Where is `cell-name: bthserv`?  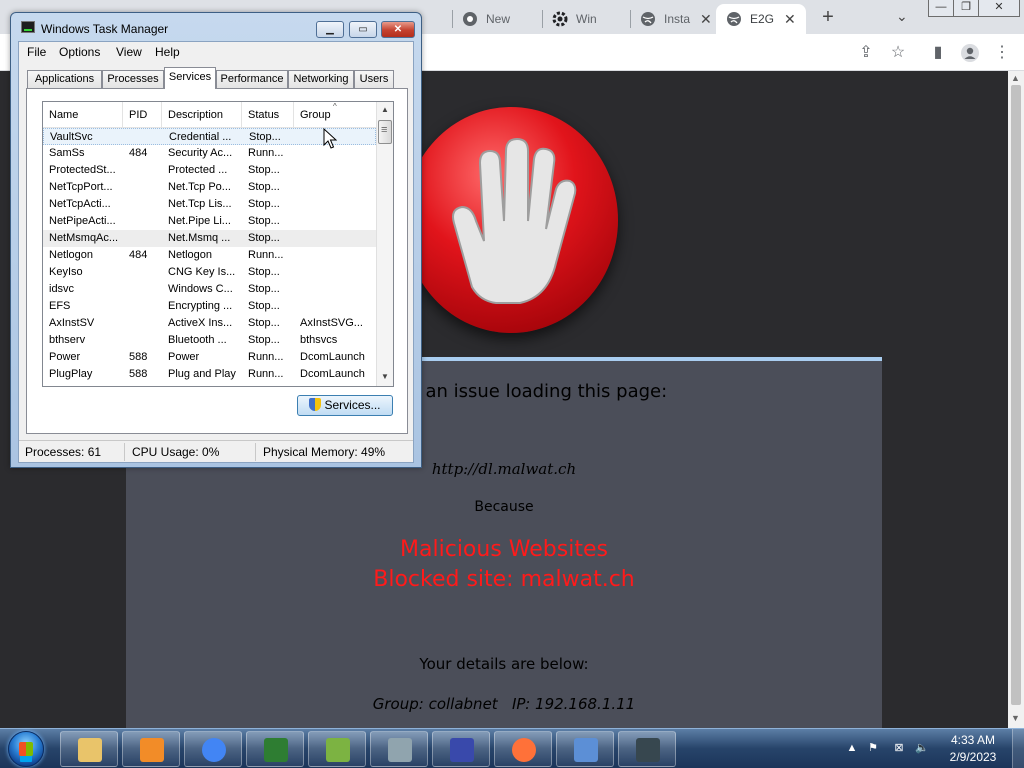
cell-name: bthserv is located at coordinates (67, 340).